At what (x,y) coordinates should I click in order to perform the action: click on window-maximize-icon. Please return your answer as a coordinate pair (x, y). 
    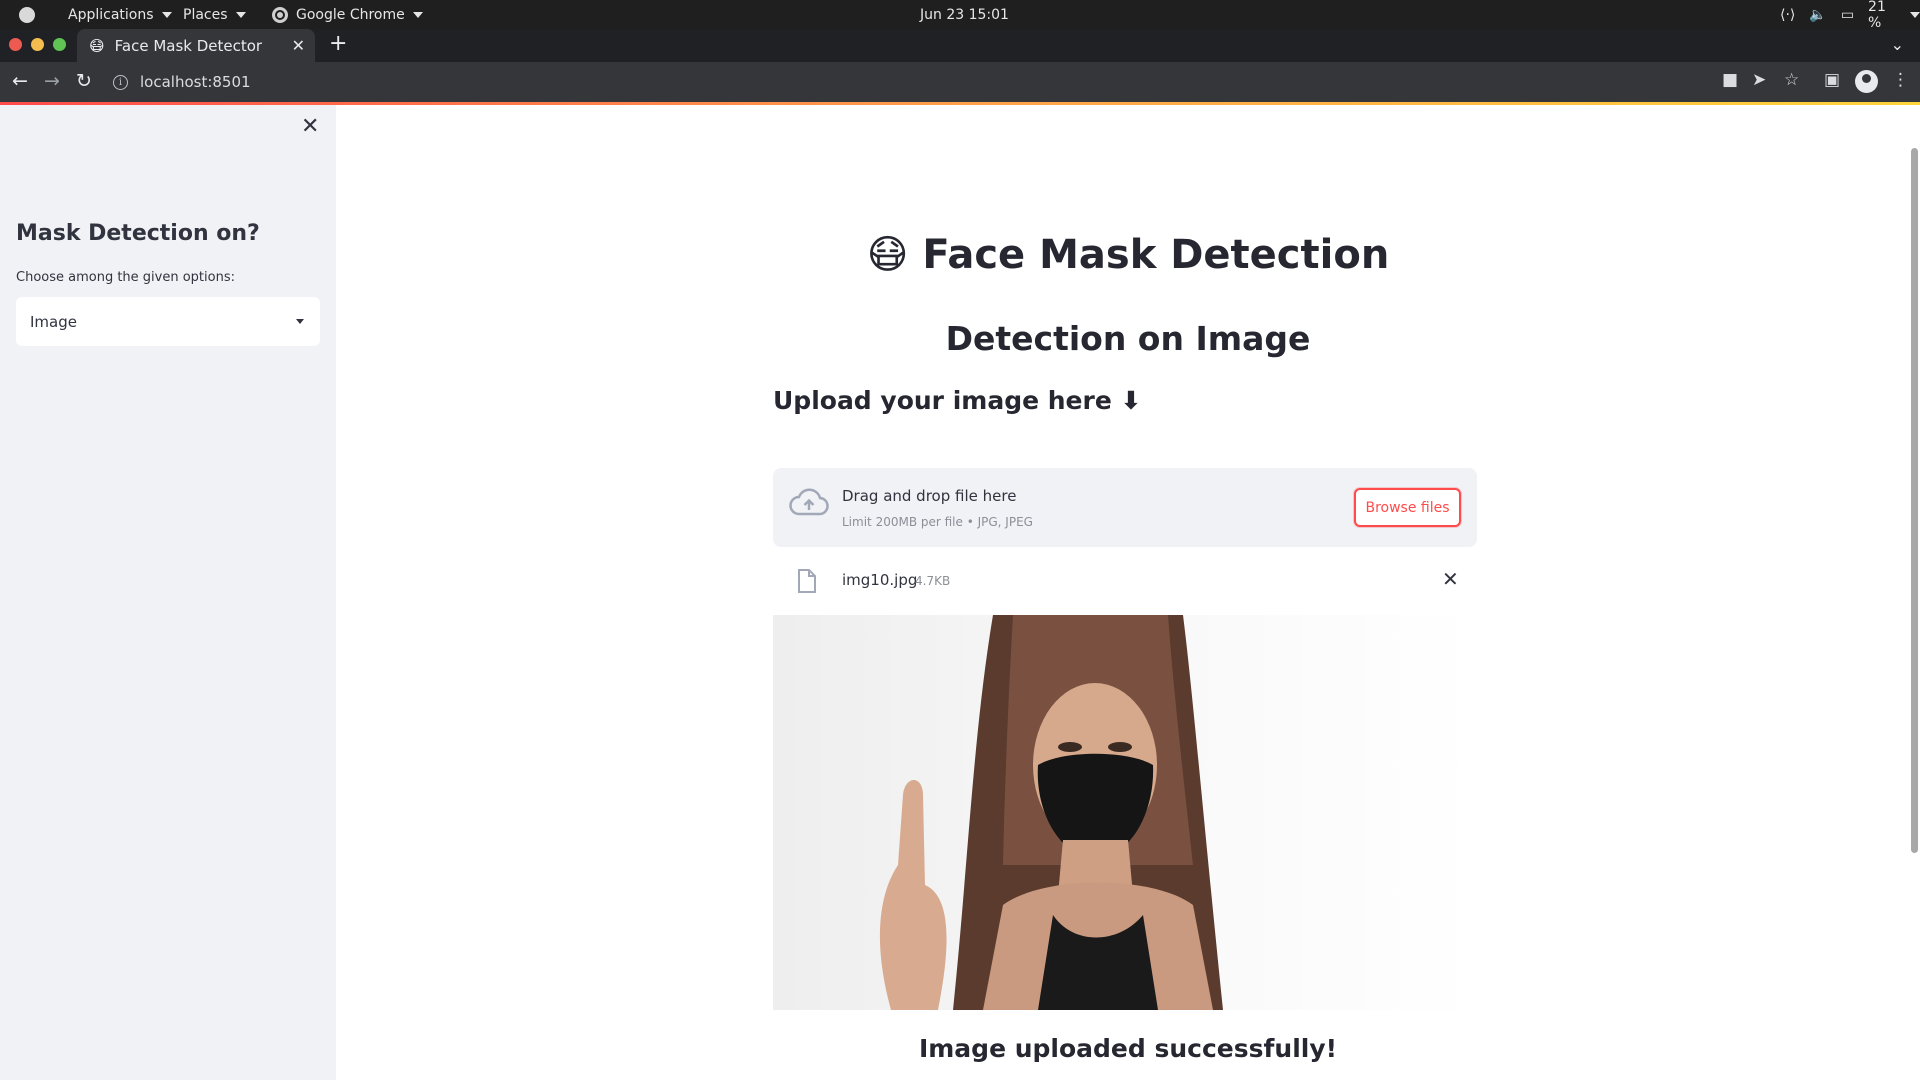
    Looking at the image, I should click on (59, 44).